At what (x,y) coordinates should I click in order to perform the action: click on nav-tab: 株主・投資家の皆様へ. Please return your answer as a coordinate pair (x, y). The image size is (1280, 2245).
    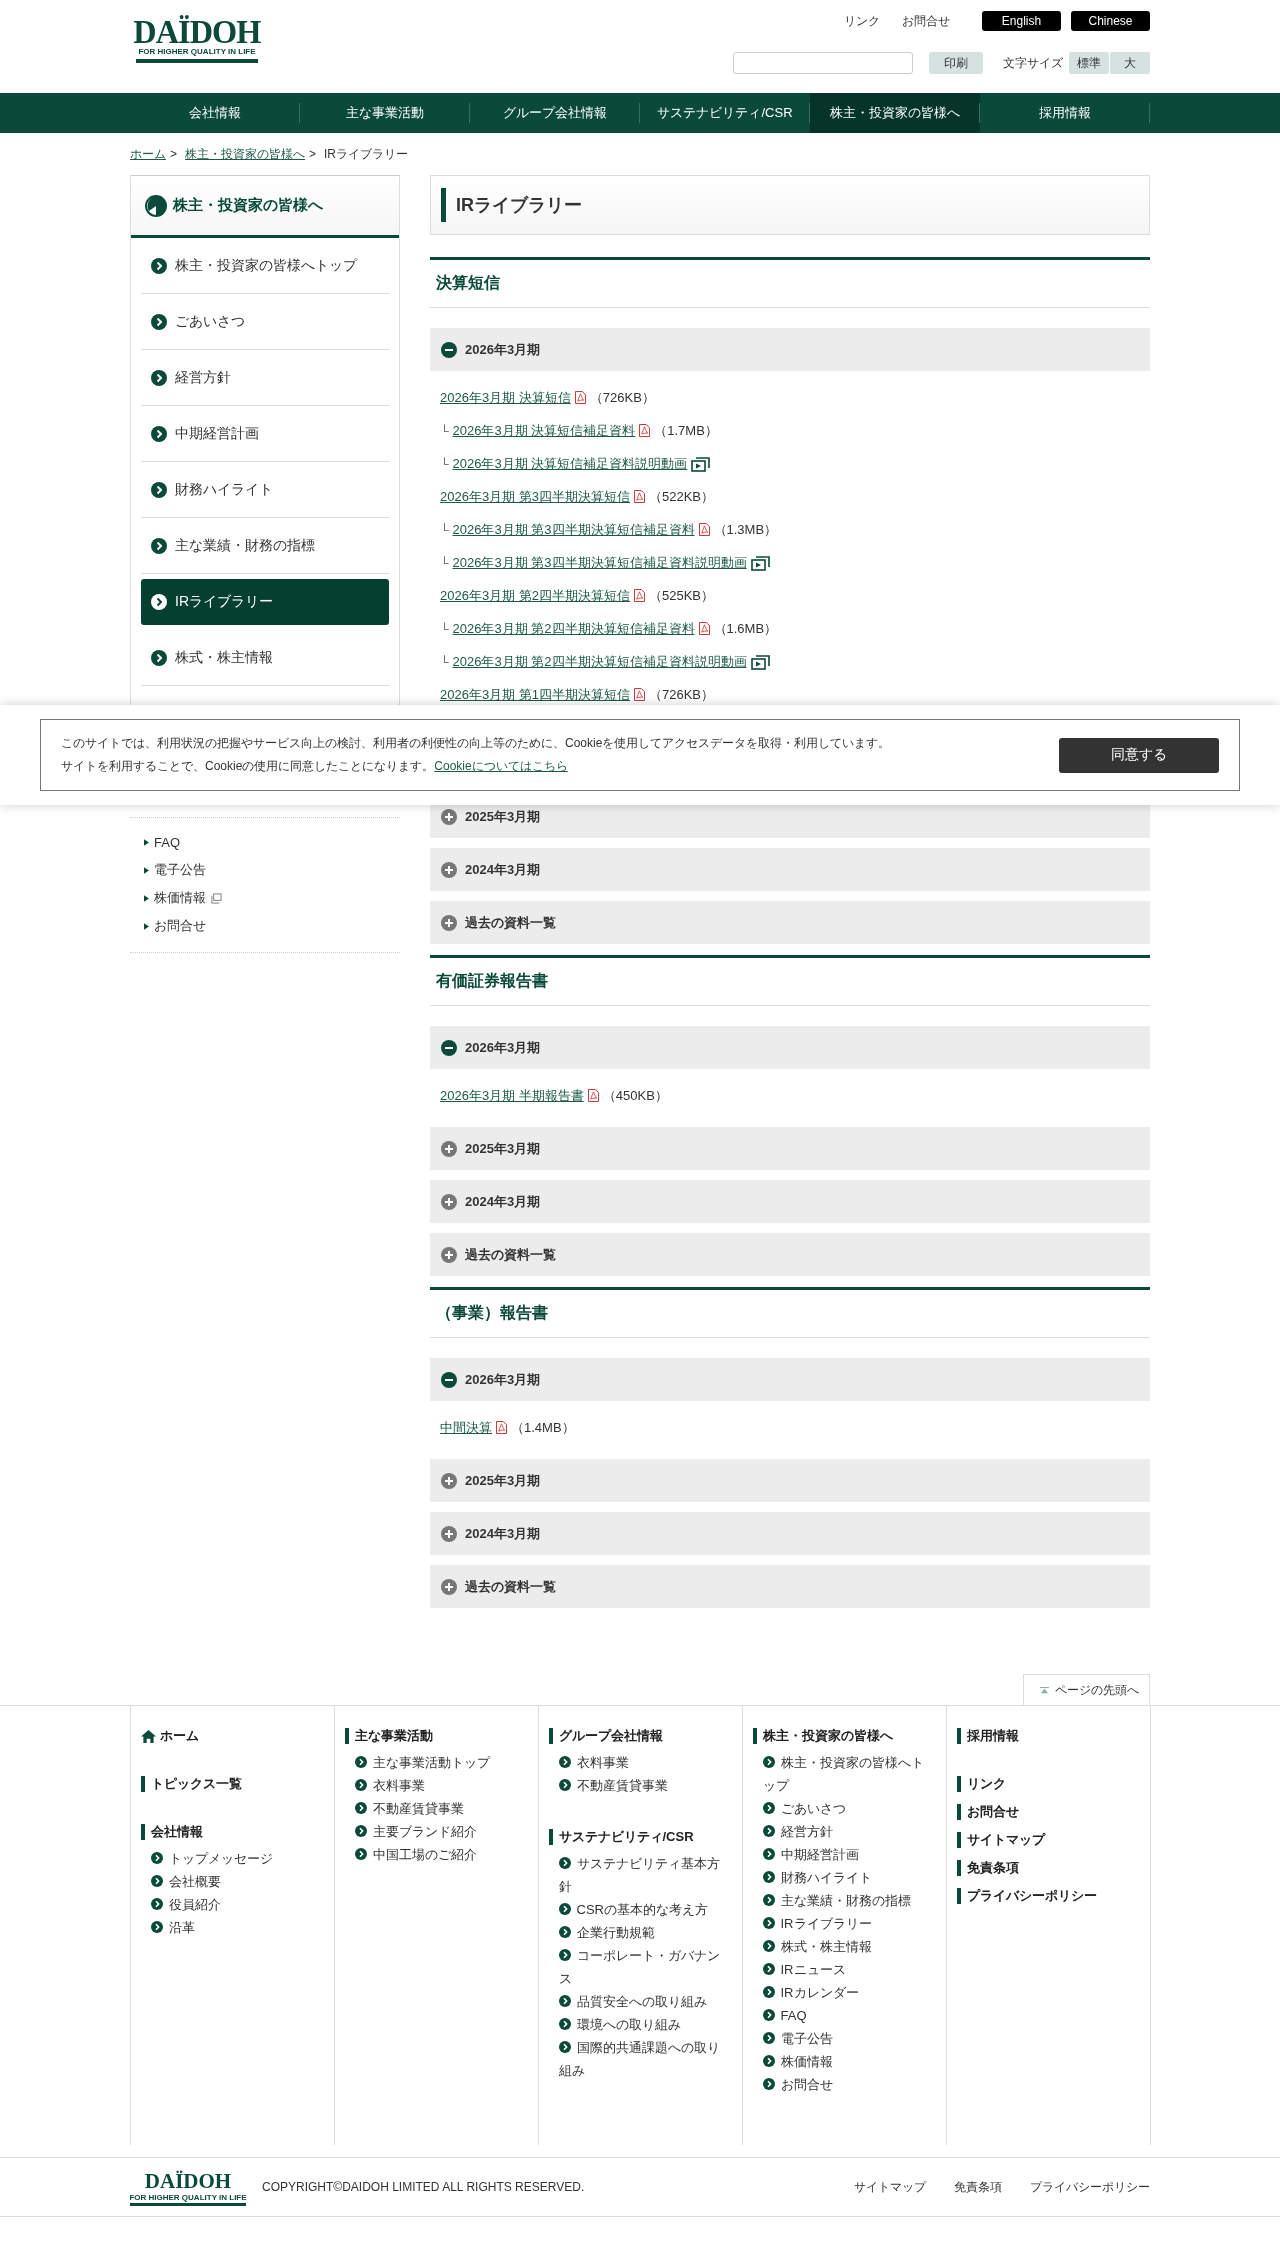
    Looking at the image, I should click on (895, 113).